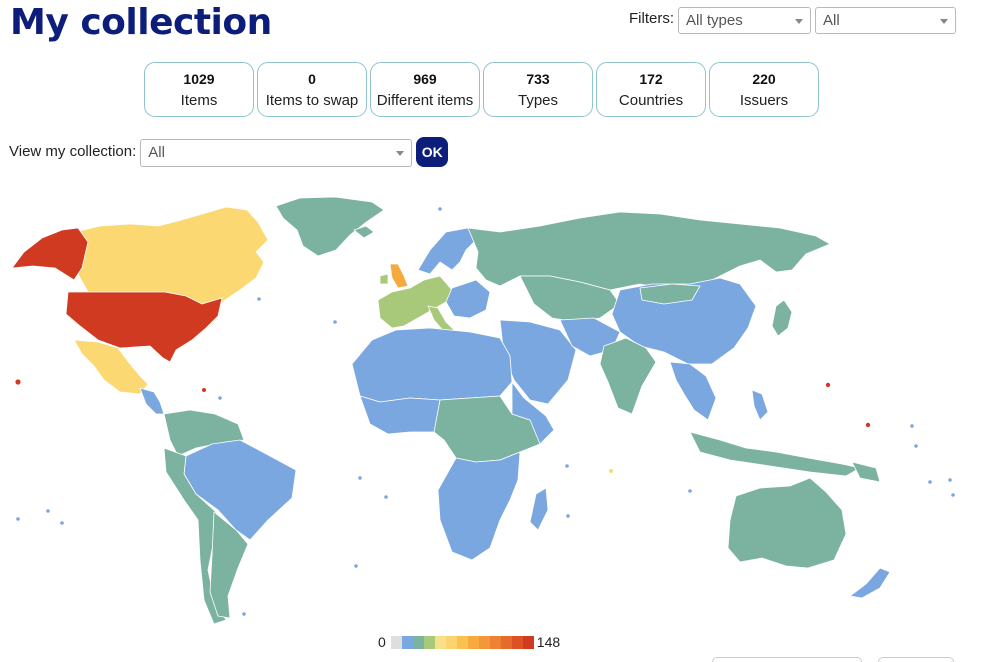  Describe the element at coordinates (538, 89) in the screenshot. I see `stat-types: 733 Types` at that location.